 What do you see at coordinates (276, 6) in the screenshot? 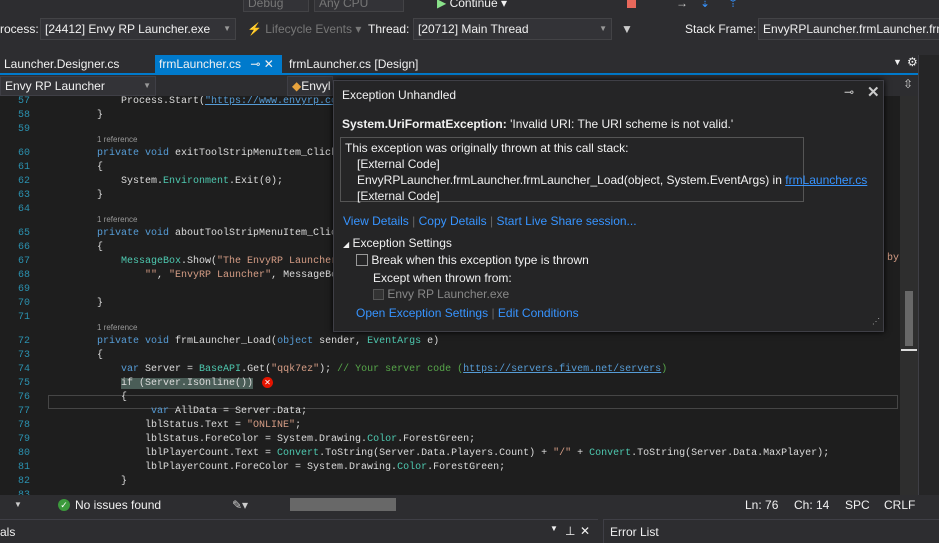
I see `configuration-dropdown: Debug` at bounding box center [276, 6].